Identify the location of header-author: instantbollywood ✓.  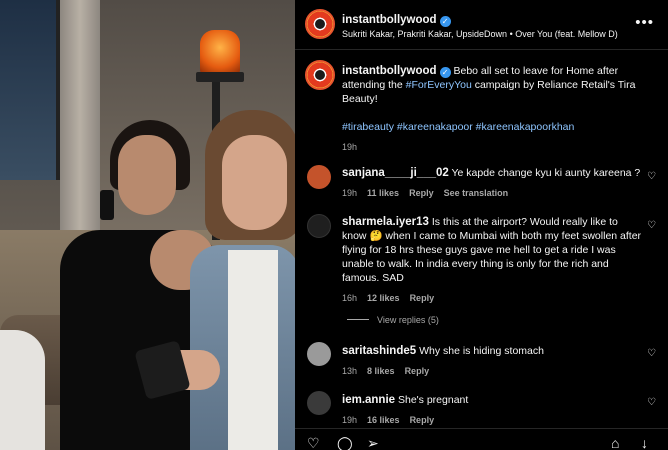
(396, 19).